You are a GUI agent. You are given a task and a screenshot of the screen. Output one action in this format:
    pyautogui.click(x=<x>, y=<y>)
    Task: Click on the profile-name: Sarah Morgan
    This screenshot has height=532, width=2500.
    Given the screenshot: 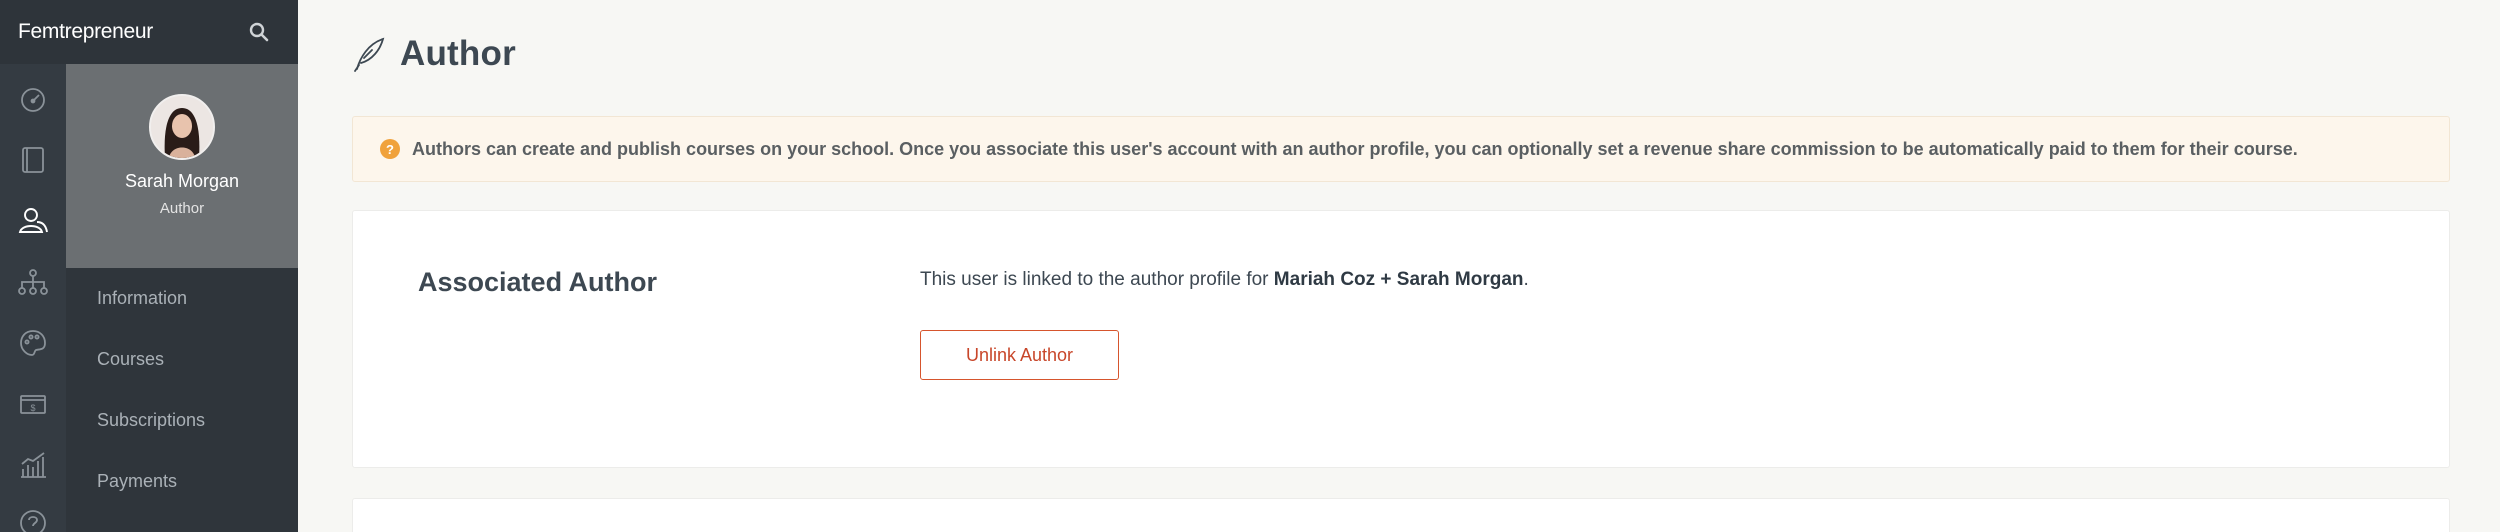 What is the action you would take?
    pyautogui.click(x=182, y=181)
    